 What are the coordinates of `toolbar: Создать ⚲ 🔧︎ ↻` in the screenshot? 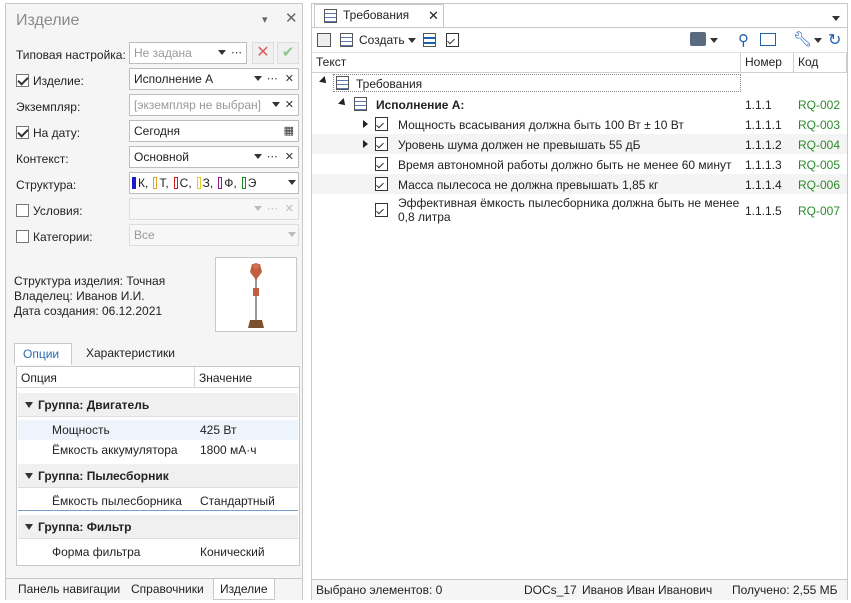 It's located at (579, 40).